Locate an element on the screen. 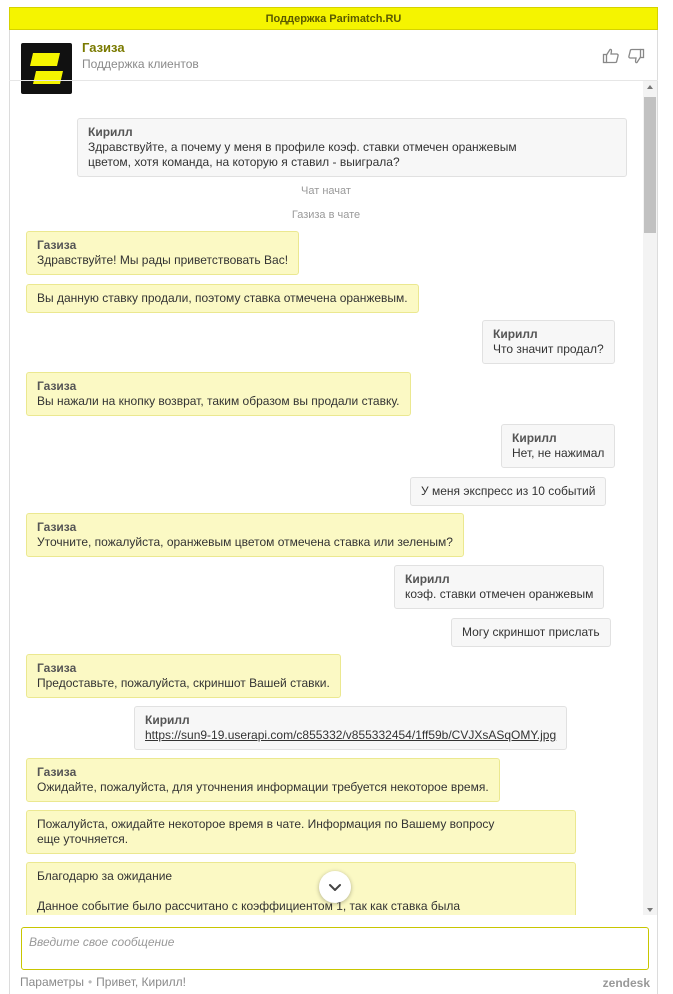 This screenshot has width=673, height=994. user-message: У меня экспресс из 10 событий is located at coordinates (508, 491).